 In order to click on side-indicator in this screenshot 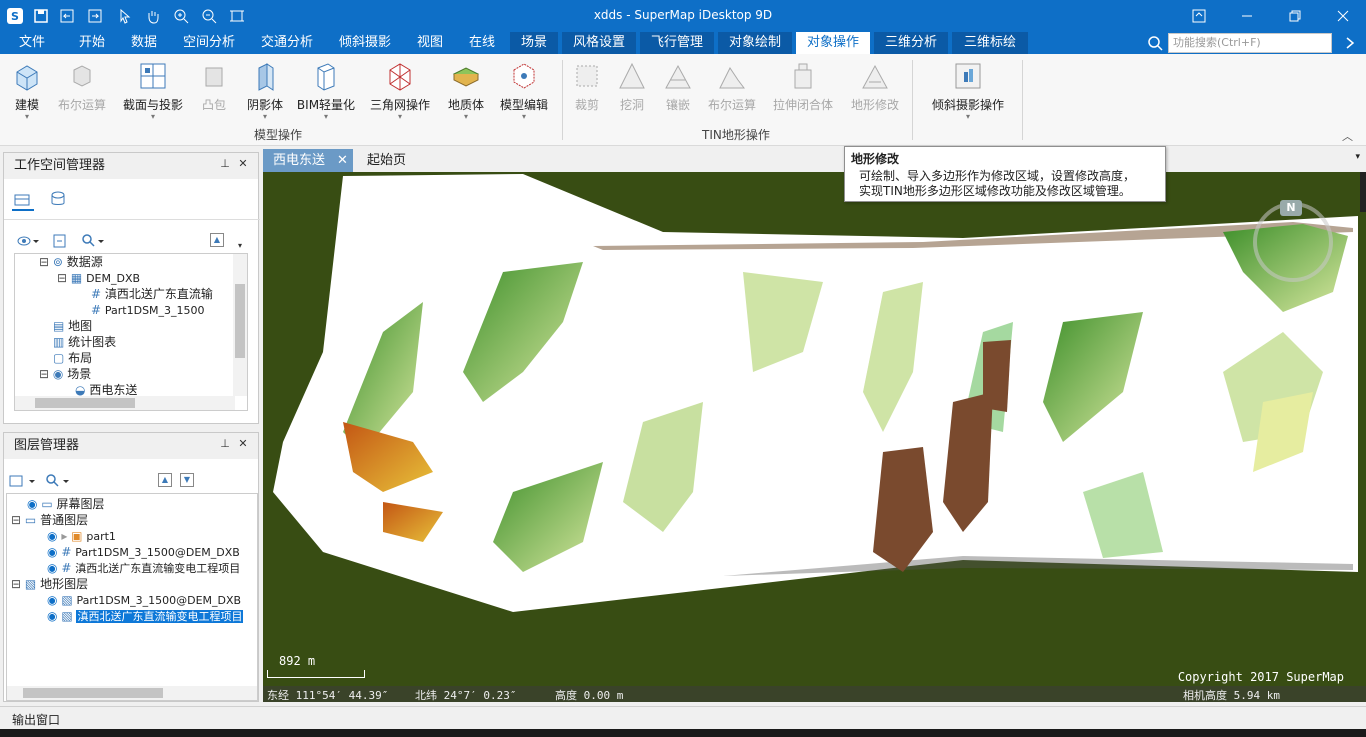, I will do `click(1363, 192)`.